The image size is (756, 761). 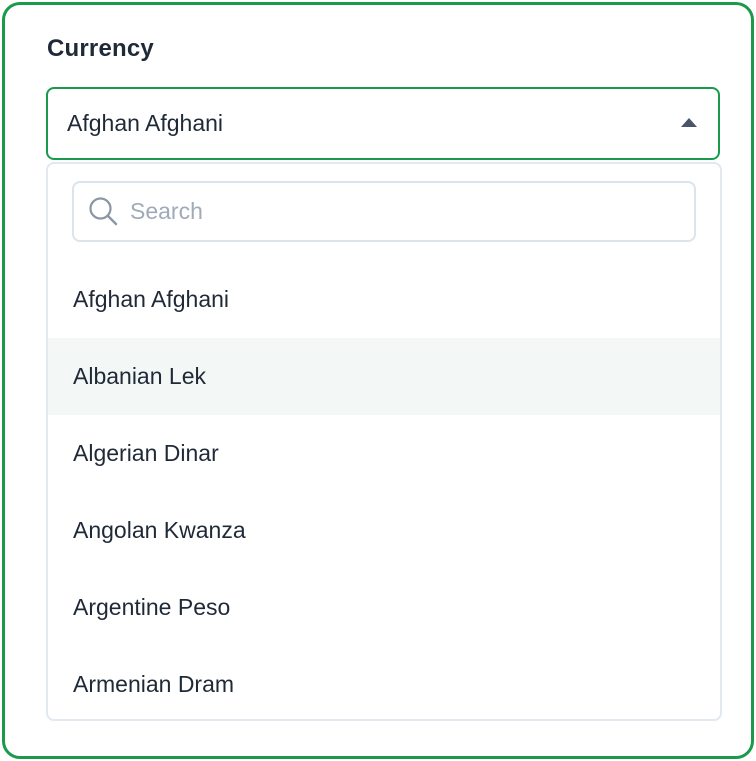 What do you see at coordinates (383, 123) in the screenshot?
I see `currency-select: Afghan Afghani` at bounding box center [383, 123].